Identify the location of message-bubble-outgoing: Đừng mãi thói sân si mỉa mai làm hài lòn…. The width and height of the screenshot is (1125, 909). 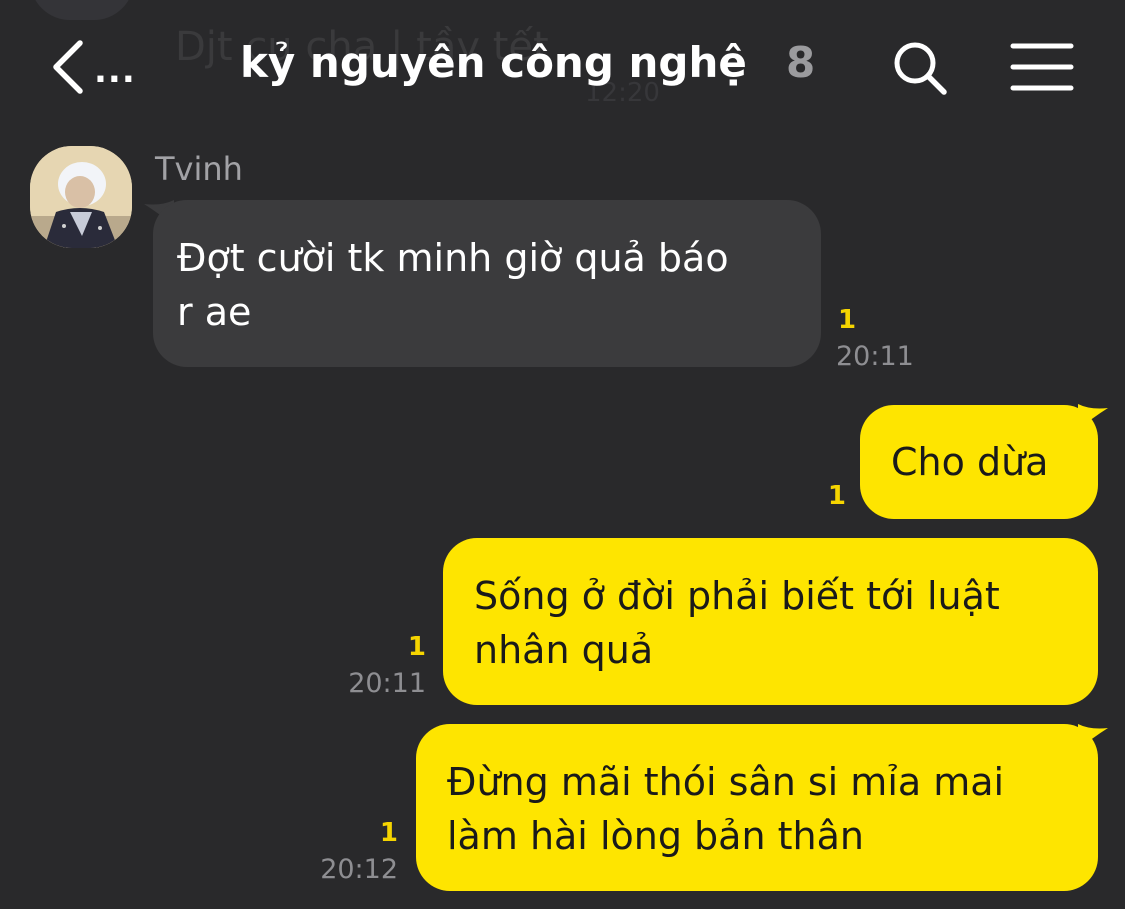
(757, 807).